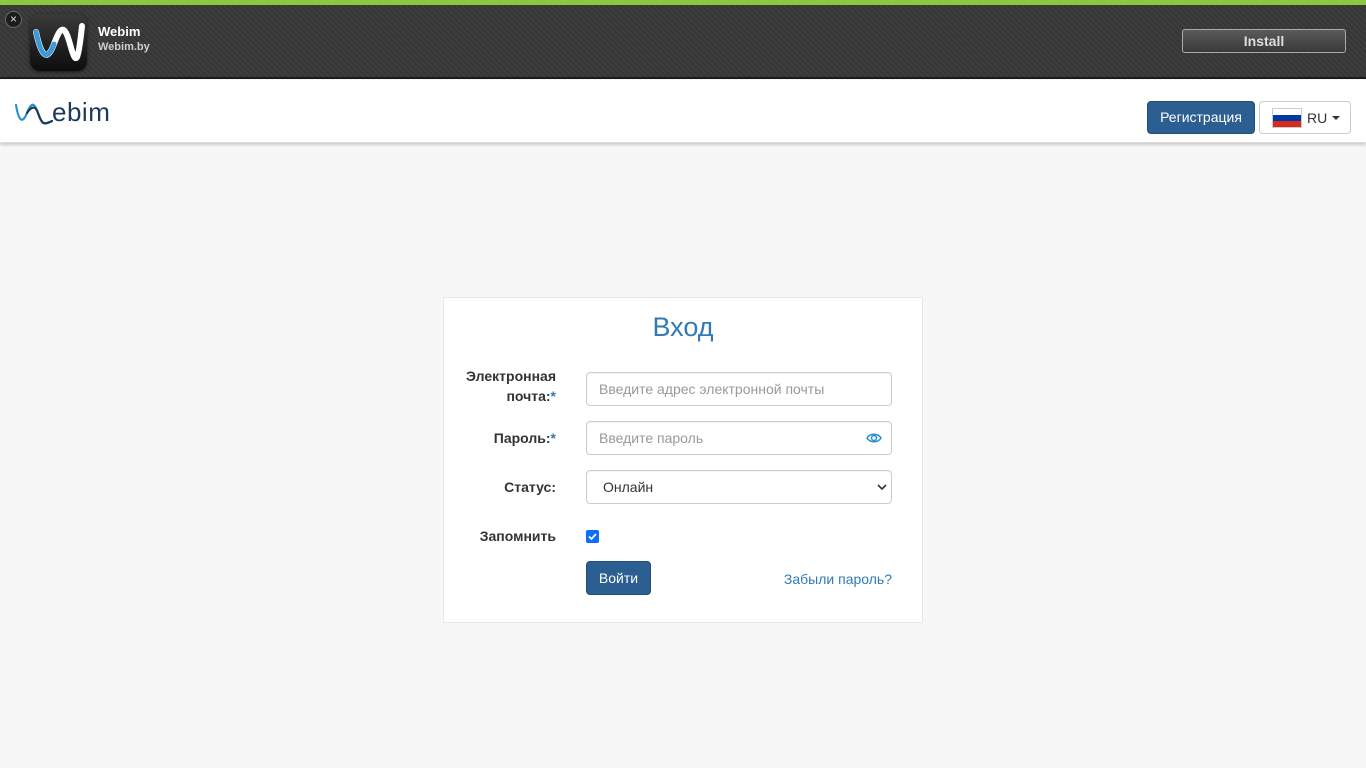 The image size is (1366, 768). What do you see at coordinates (1305, 117) in the screenshot?
I see `language-selector: RU` at bounding box center [1305, 117].